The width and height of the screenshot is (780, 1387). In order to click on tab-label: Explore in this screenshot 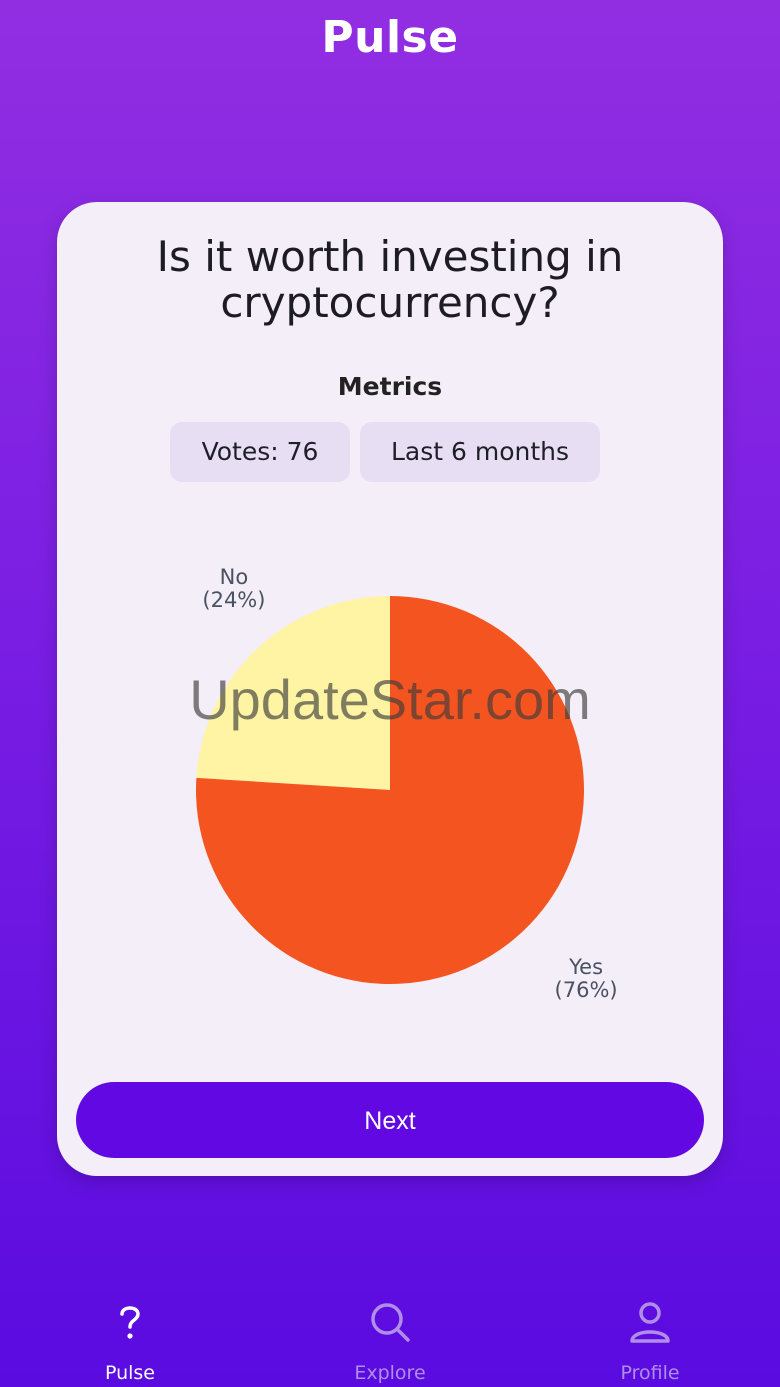, I will do `click(390, 1373)`.